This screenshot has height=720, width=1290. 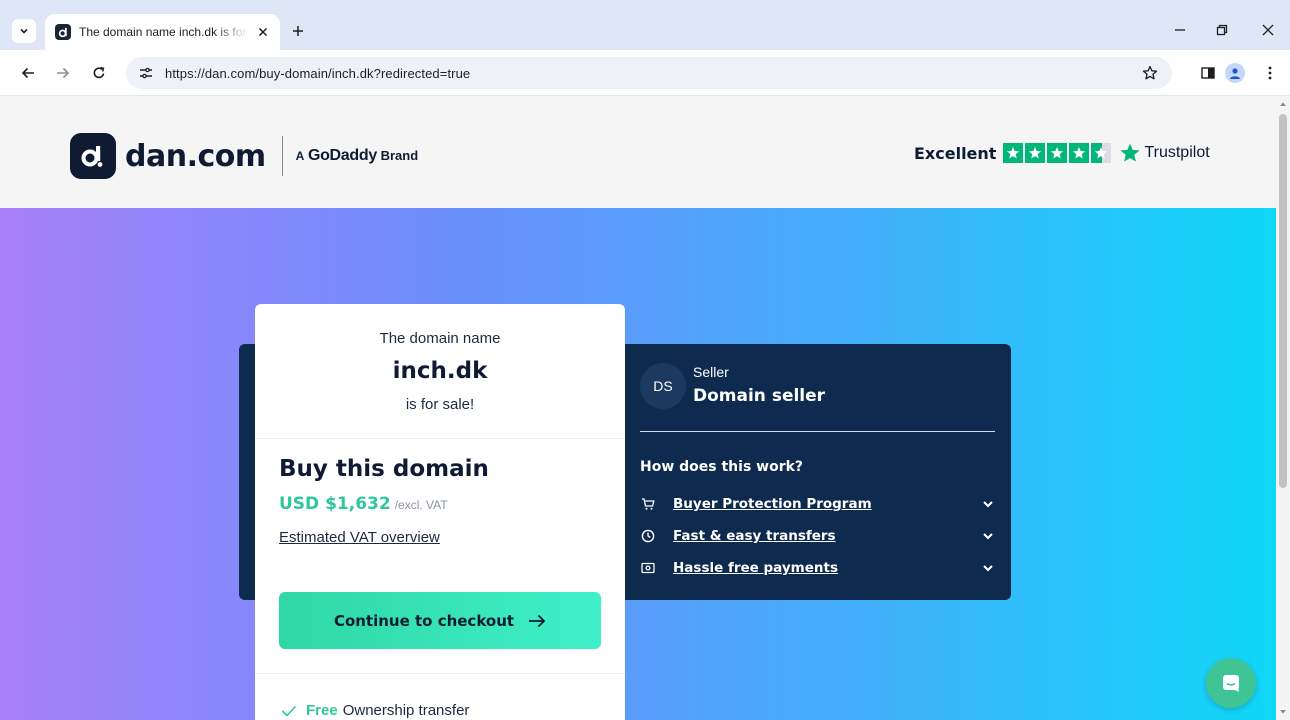 What do you see at coordinates (298, 31) in the screenshot?
I see `new-tab-icon` at bounding box center [298, 31].